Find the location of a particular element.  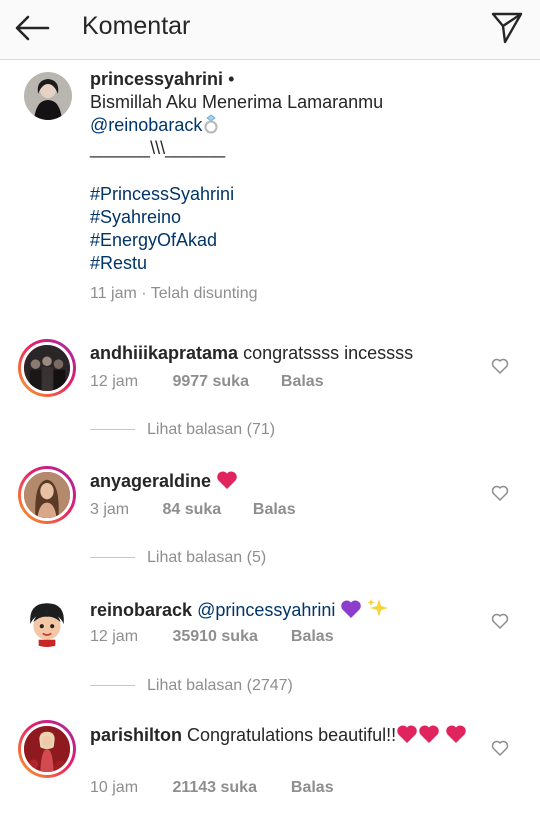

ring-icon is located at coordinates (211, 124).